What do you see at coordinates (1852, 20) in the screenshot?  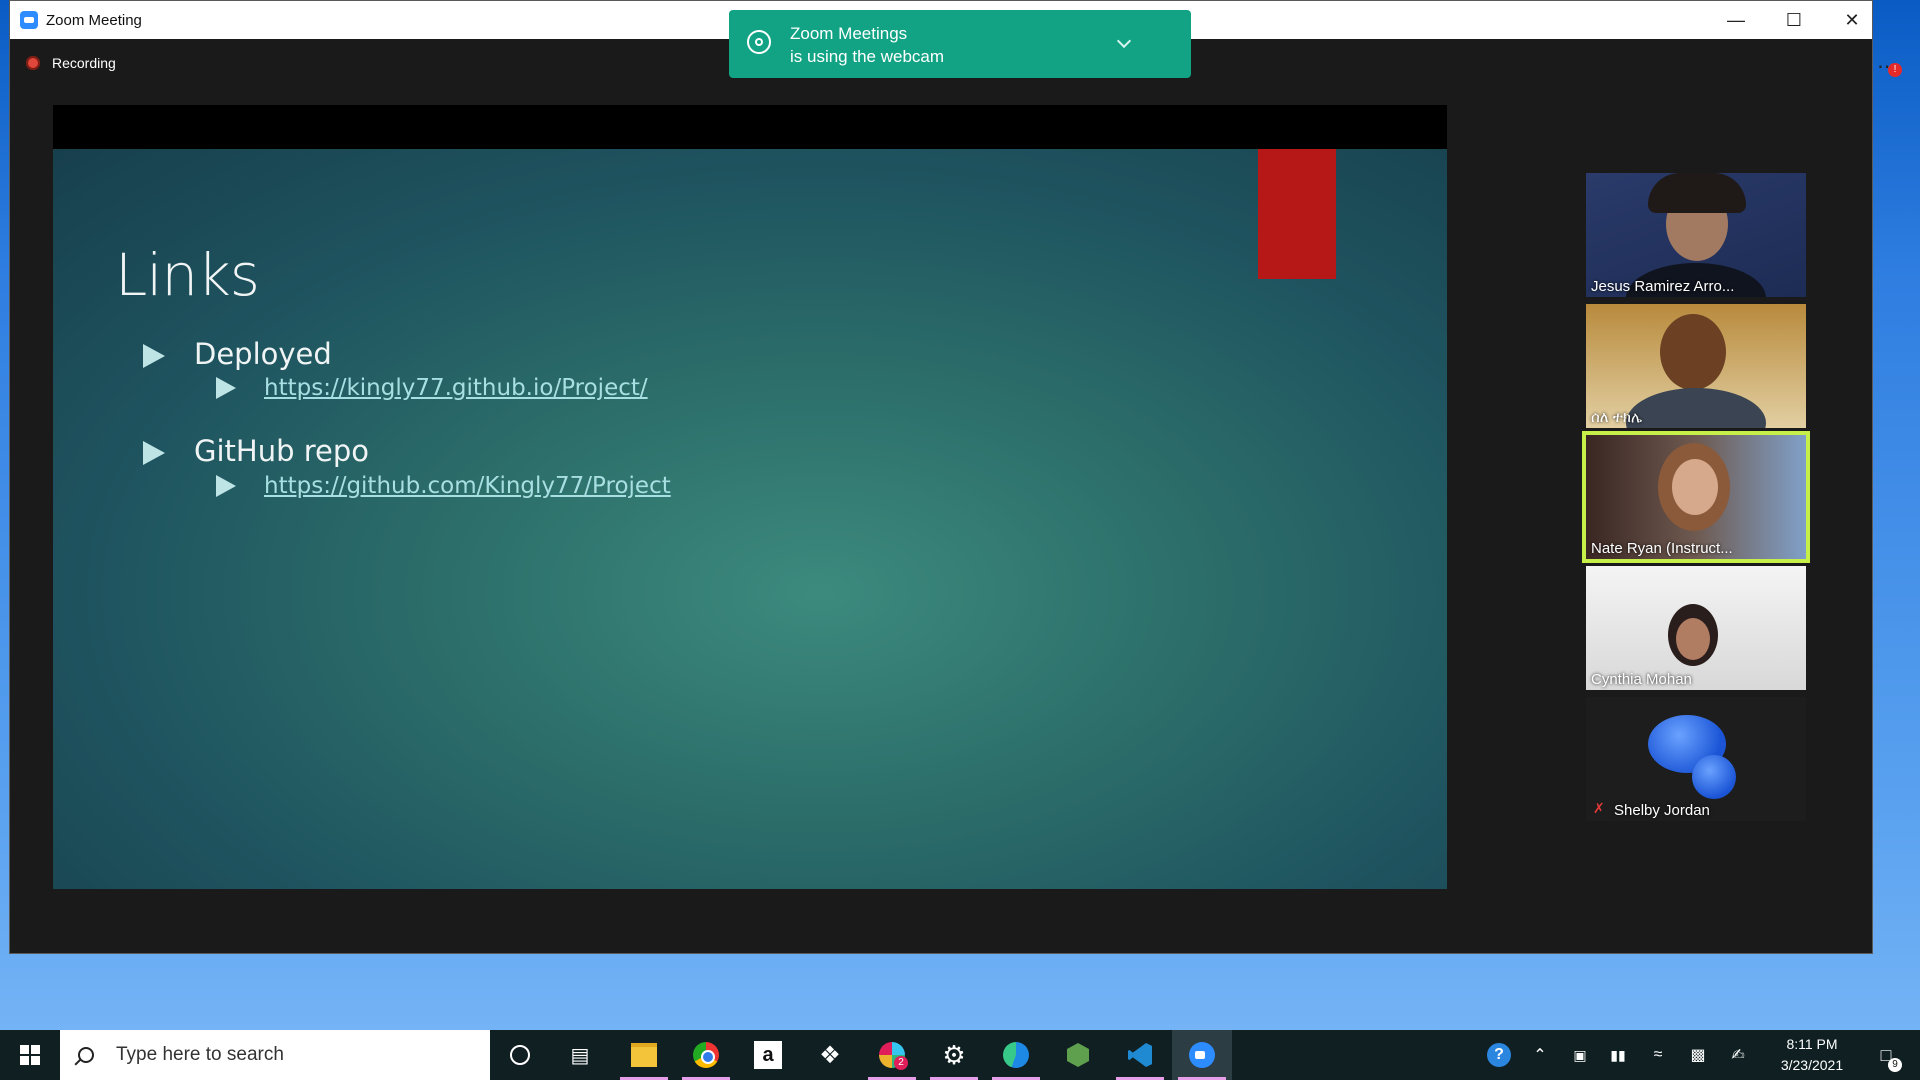 I see `close-button: ✕` at bounding box center [1852, 20].